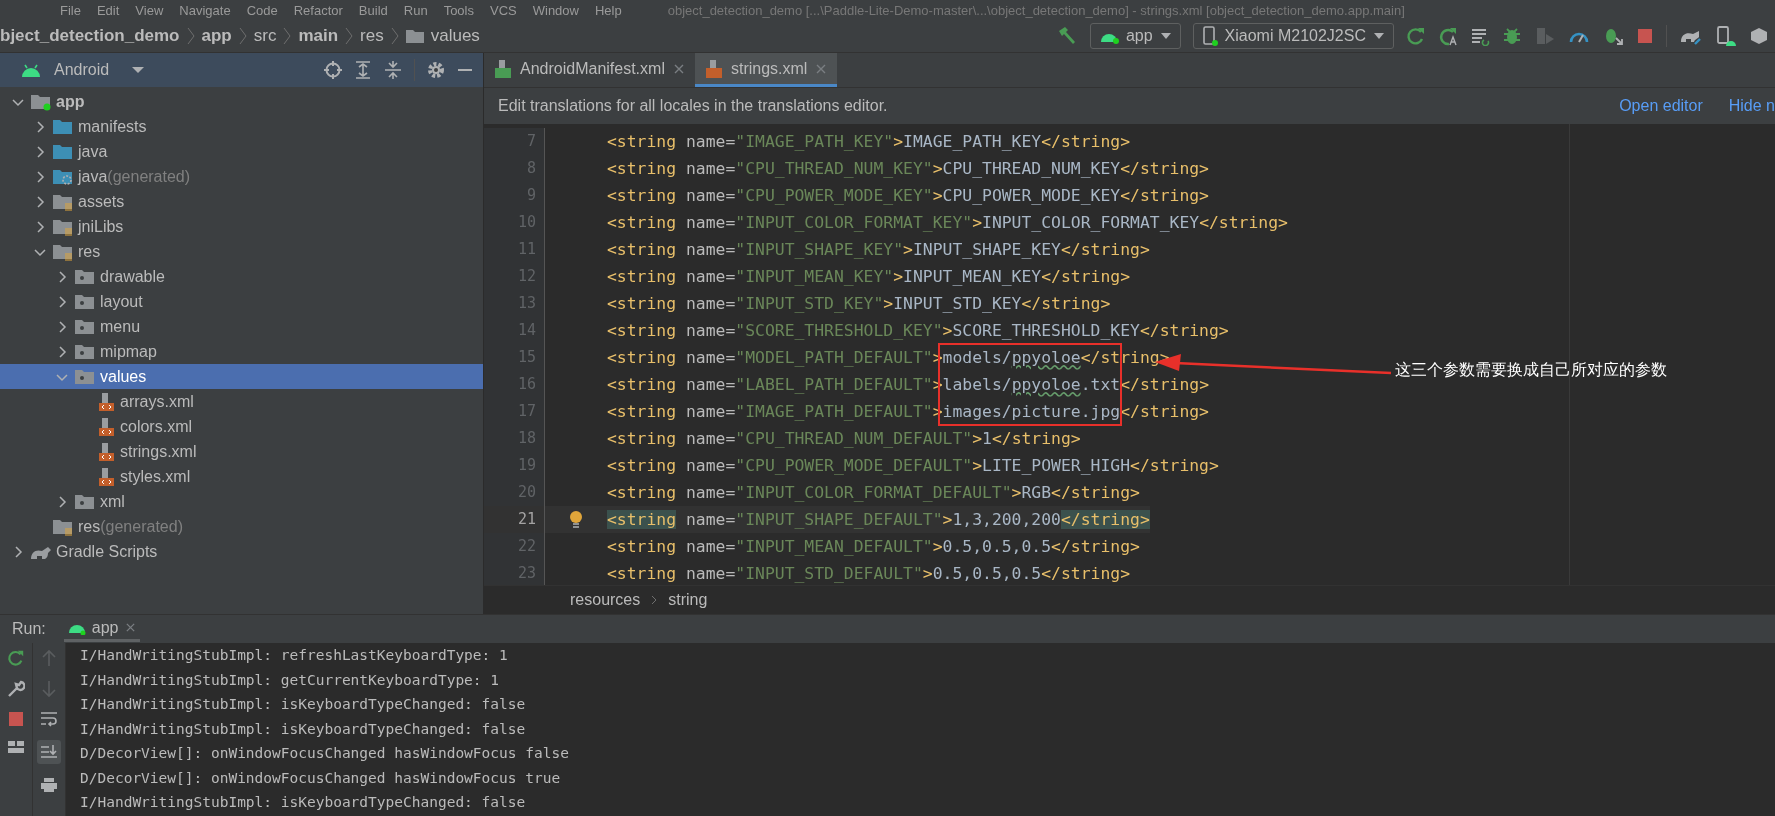 This screenshot has width=1775, height=816. Describe the element at coordinates (589, 70) in the screenshot. I see `editor-tab: AndroidManifest.xml` at that location.